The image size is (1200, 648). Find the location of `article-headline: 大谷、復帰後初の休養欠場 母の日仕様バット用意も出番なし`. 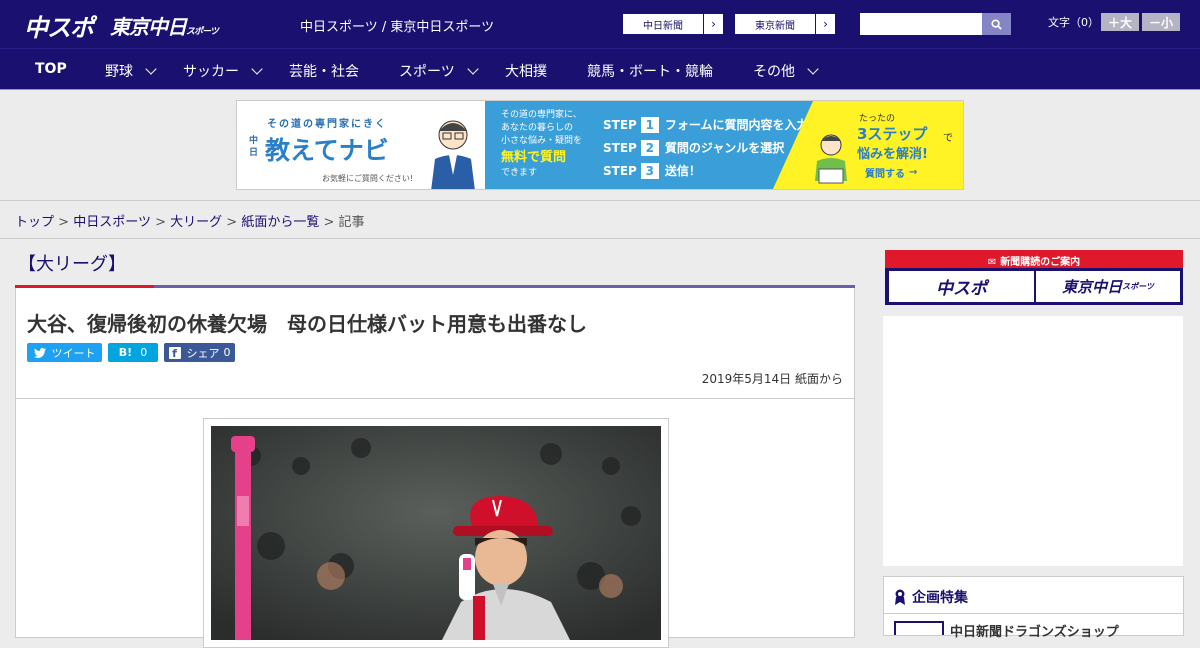

article-headline: 大谷、復帰後初の休養欠場 母の日仕様バット用意も出番なし is located at coordinates (307, 324).